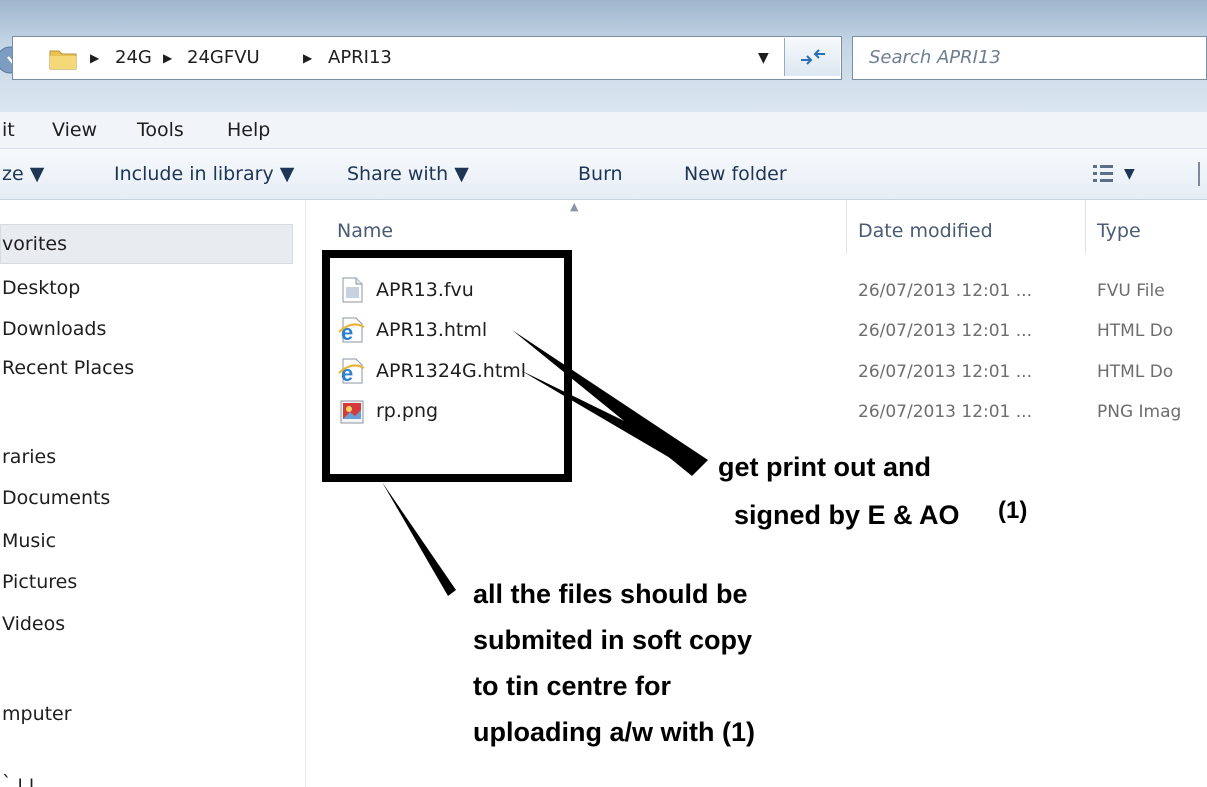 The width and height of the screenshot is (1207, 787). What do you see at coordinates (614, 732) in the screenshot?
I see `annotation-note-line: uploading a/w with (1)` at bounding box center [614, 732].